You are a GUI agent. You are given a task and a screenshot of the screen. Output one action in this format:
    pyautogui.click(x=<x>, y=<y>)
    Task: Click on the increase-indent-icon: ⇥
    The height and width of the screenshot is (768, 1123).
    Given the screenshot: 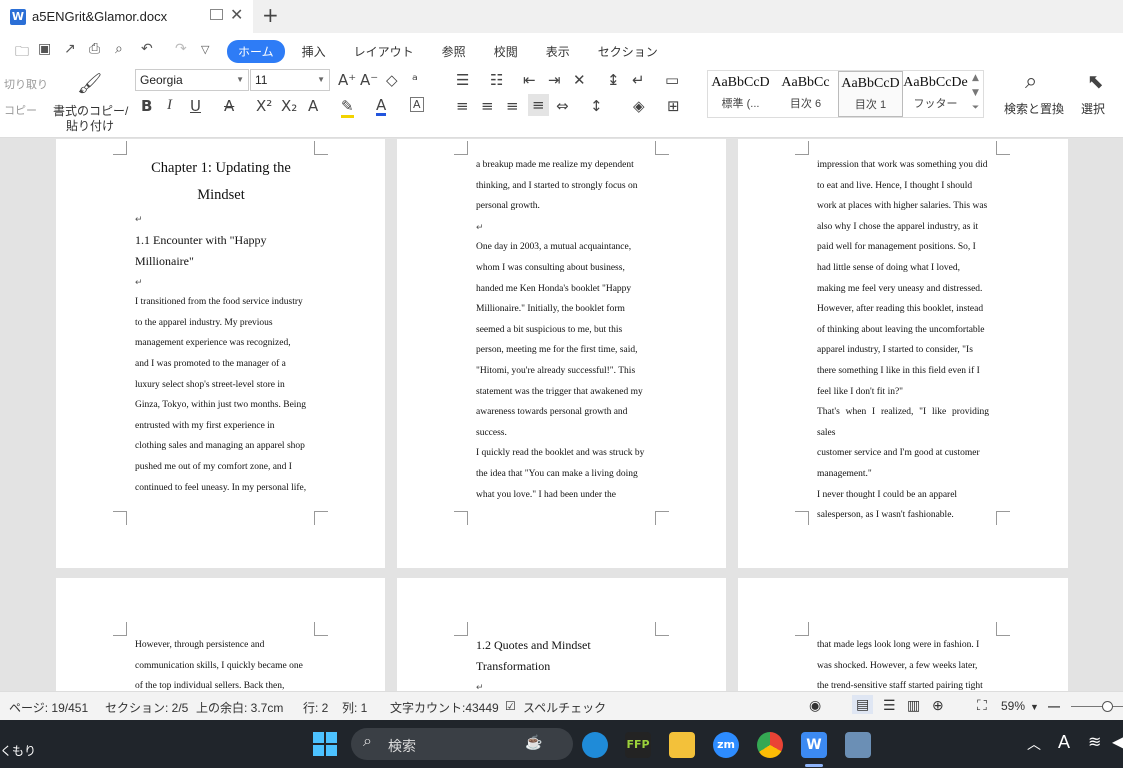 What is the action you would take?
    pyautogui.click(x=554, y=80)
    